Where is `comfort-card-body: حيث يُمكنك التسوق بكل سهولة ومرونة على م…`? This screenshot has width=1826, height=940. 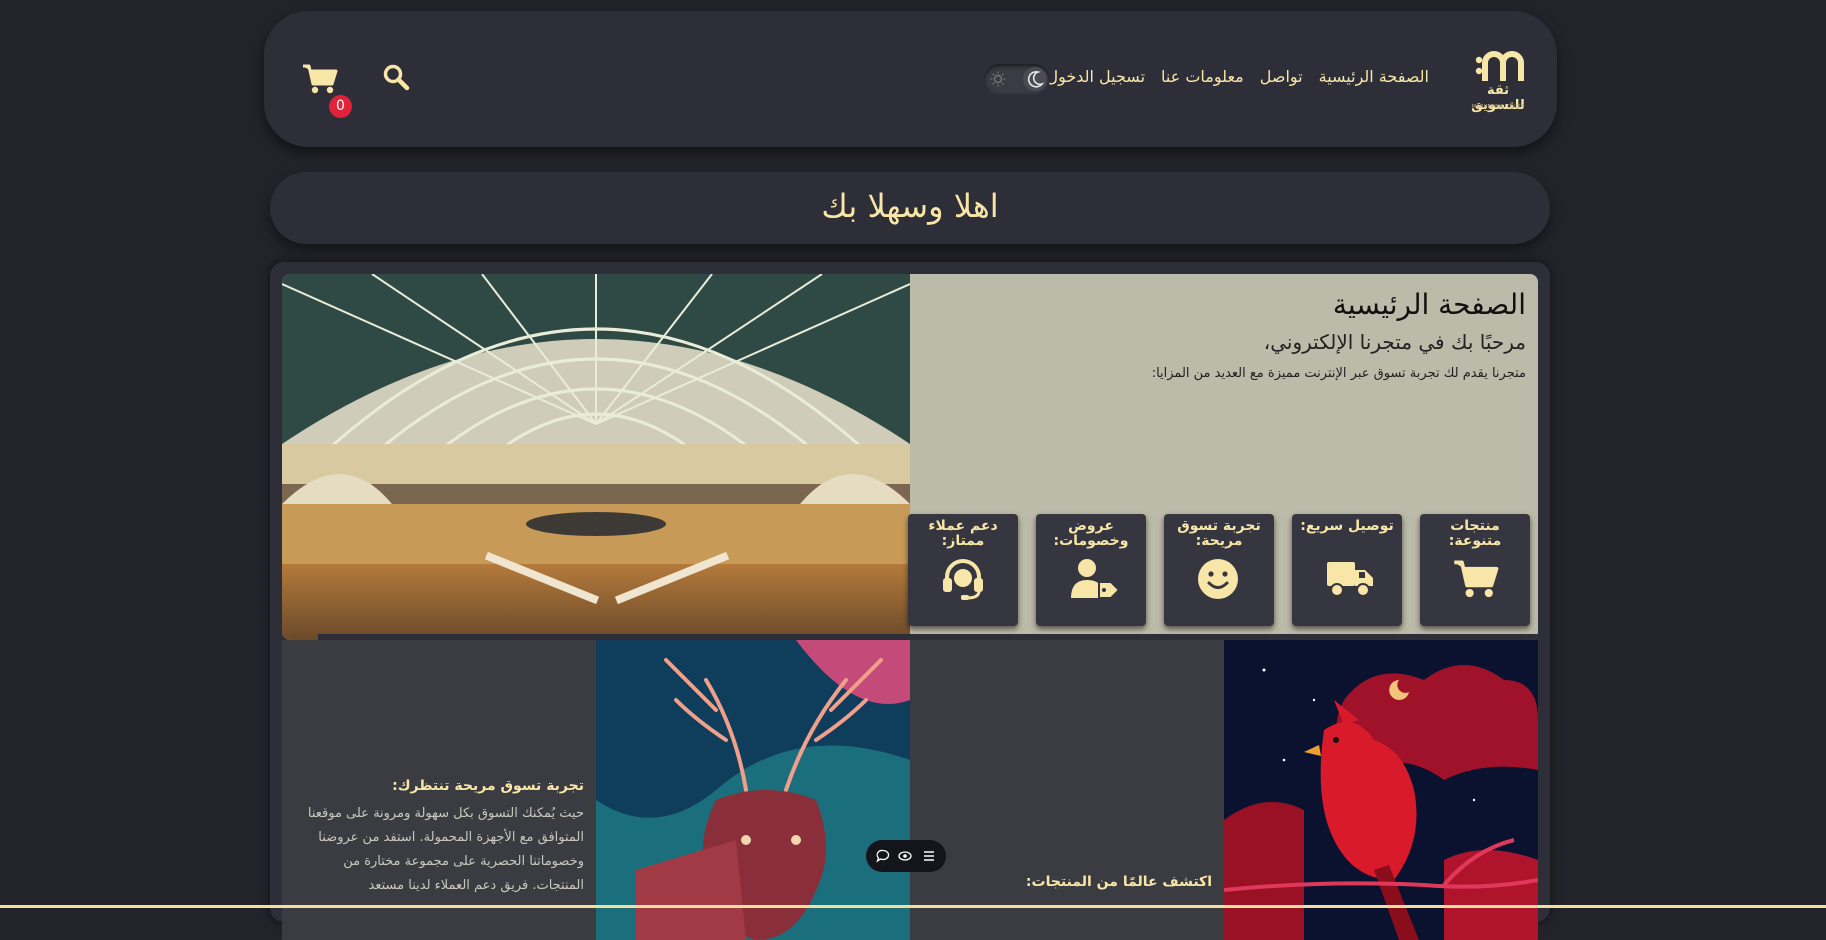 comfort-card-body: حيث يُمكنك التسوق بكل سهولة ومرونة على م… is located at coordinates (445, 849).